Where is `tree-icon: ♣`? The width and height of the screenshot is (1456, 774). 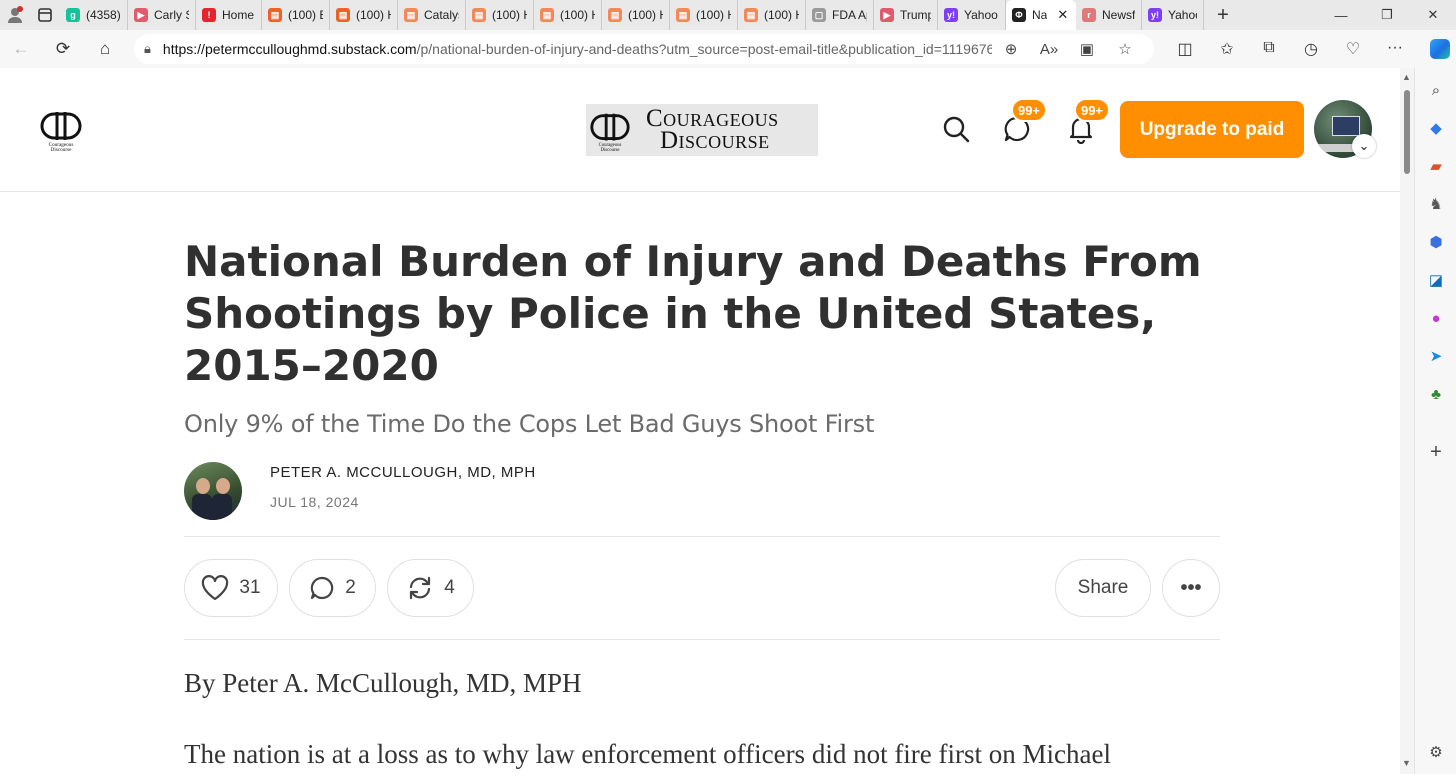
tree-icon: ♣ is located at coordinates (1436, 394).